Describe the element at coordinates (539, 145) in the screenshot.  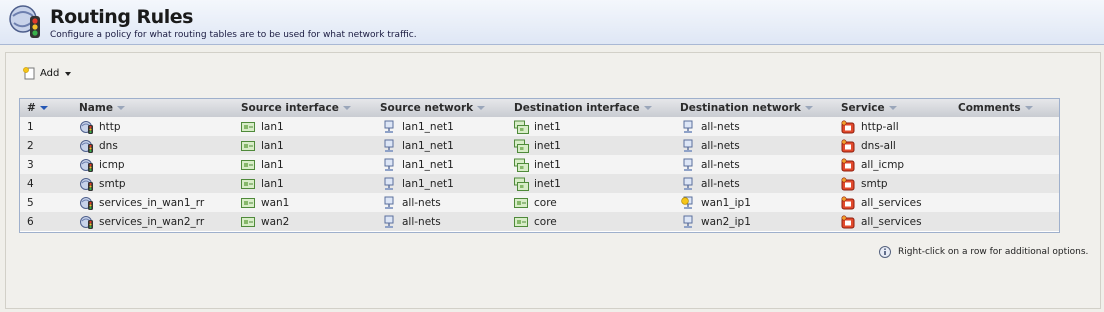
I see `table-row: 2 dns lan1 lan1_net1 inet1 all-nets dns-all` at that location.